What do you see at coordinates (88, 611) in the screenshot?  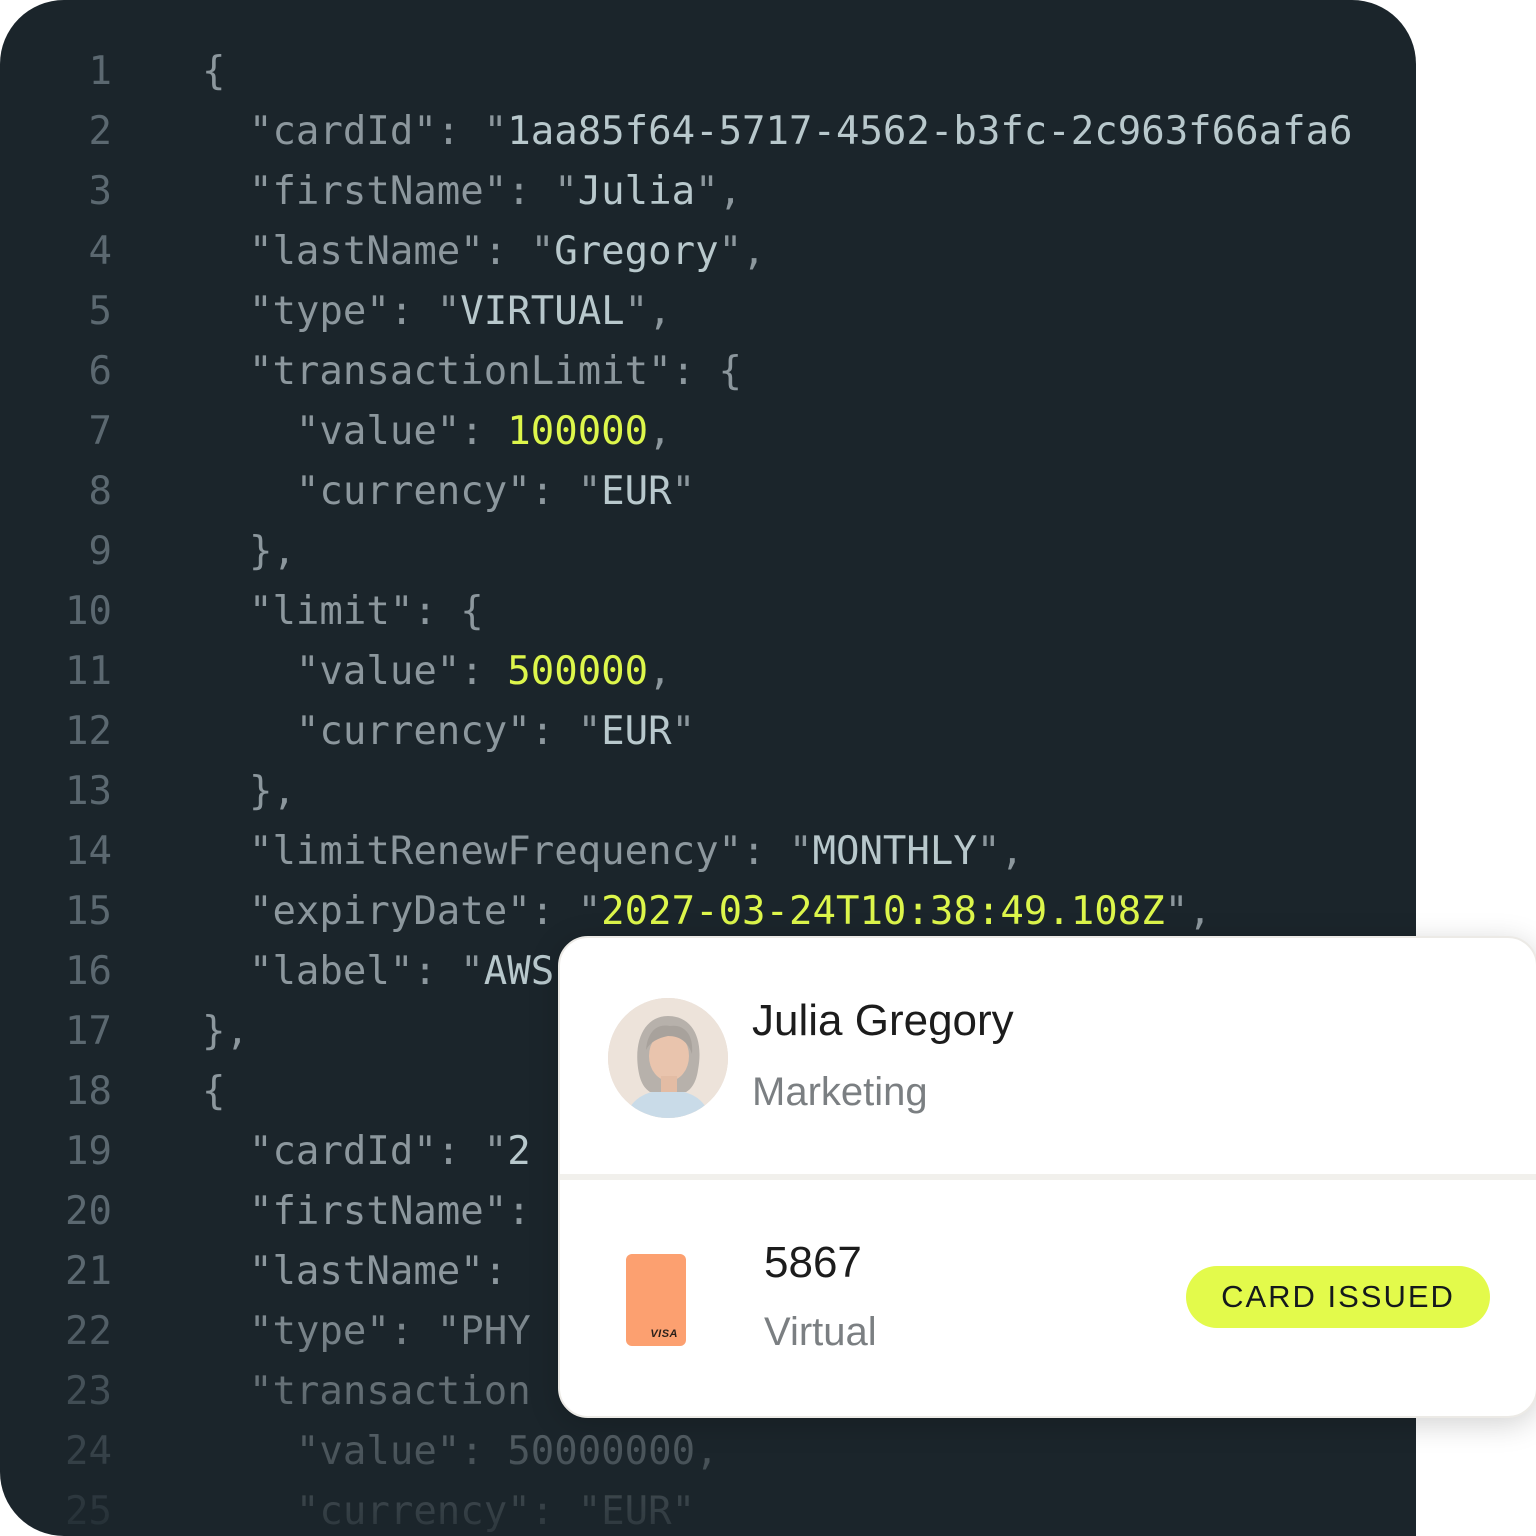 I see `line-number: 10` at bounding box center [88, 611].